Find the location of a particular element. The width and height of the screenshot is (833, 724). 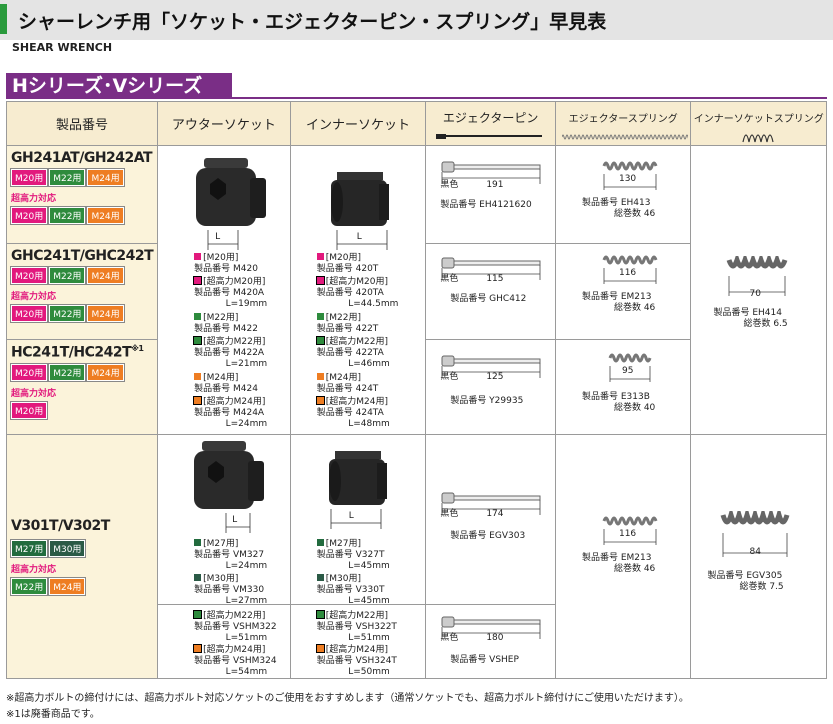

cat: [M27用] is located at coordinates (343, 544).